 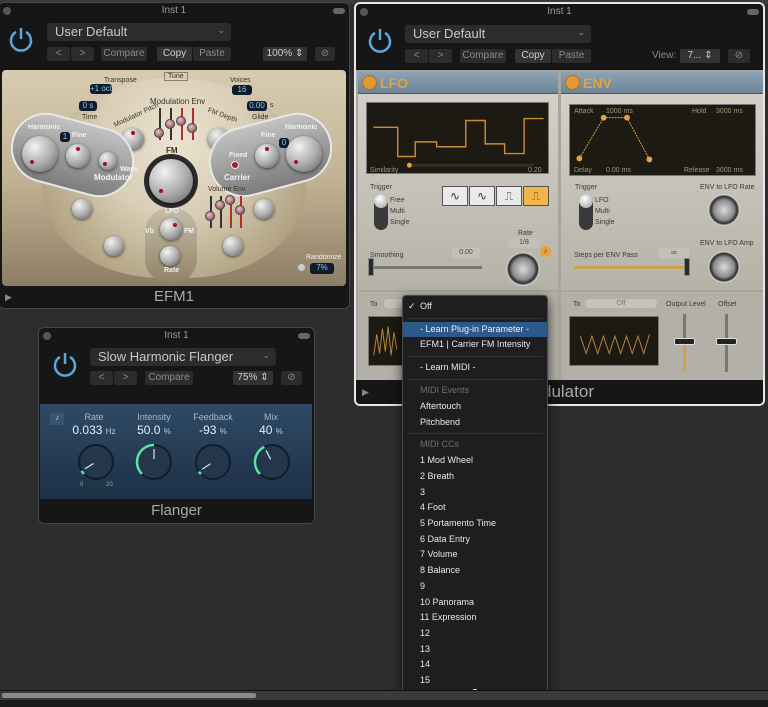 I want to click on harmonic-carrier-knob, so click(x=304, y=154).